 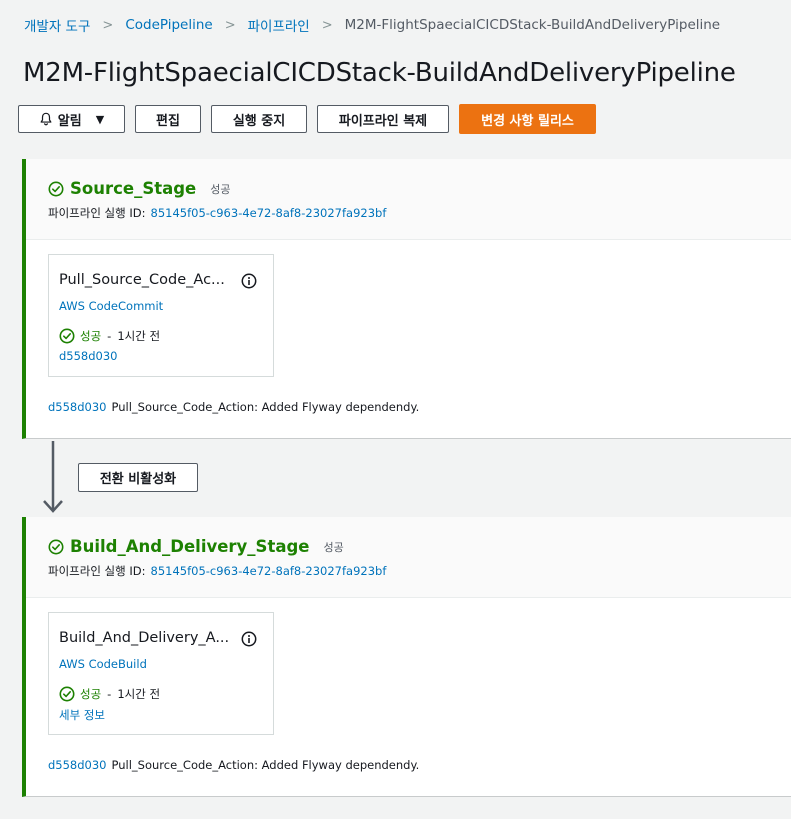 I want to click on edit-button: 편집, so click(x=168, y=119).